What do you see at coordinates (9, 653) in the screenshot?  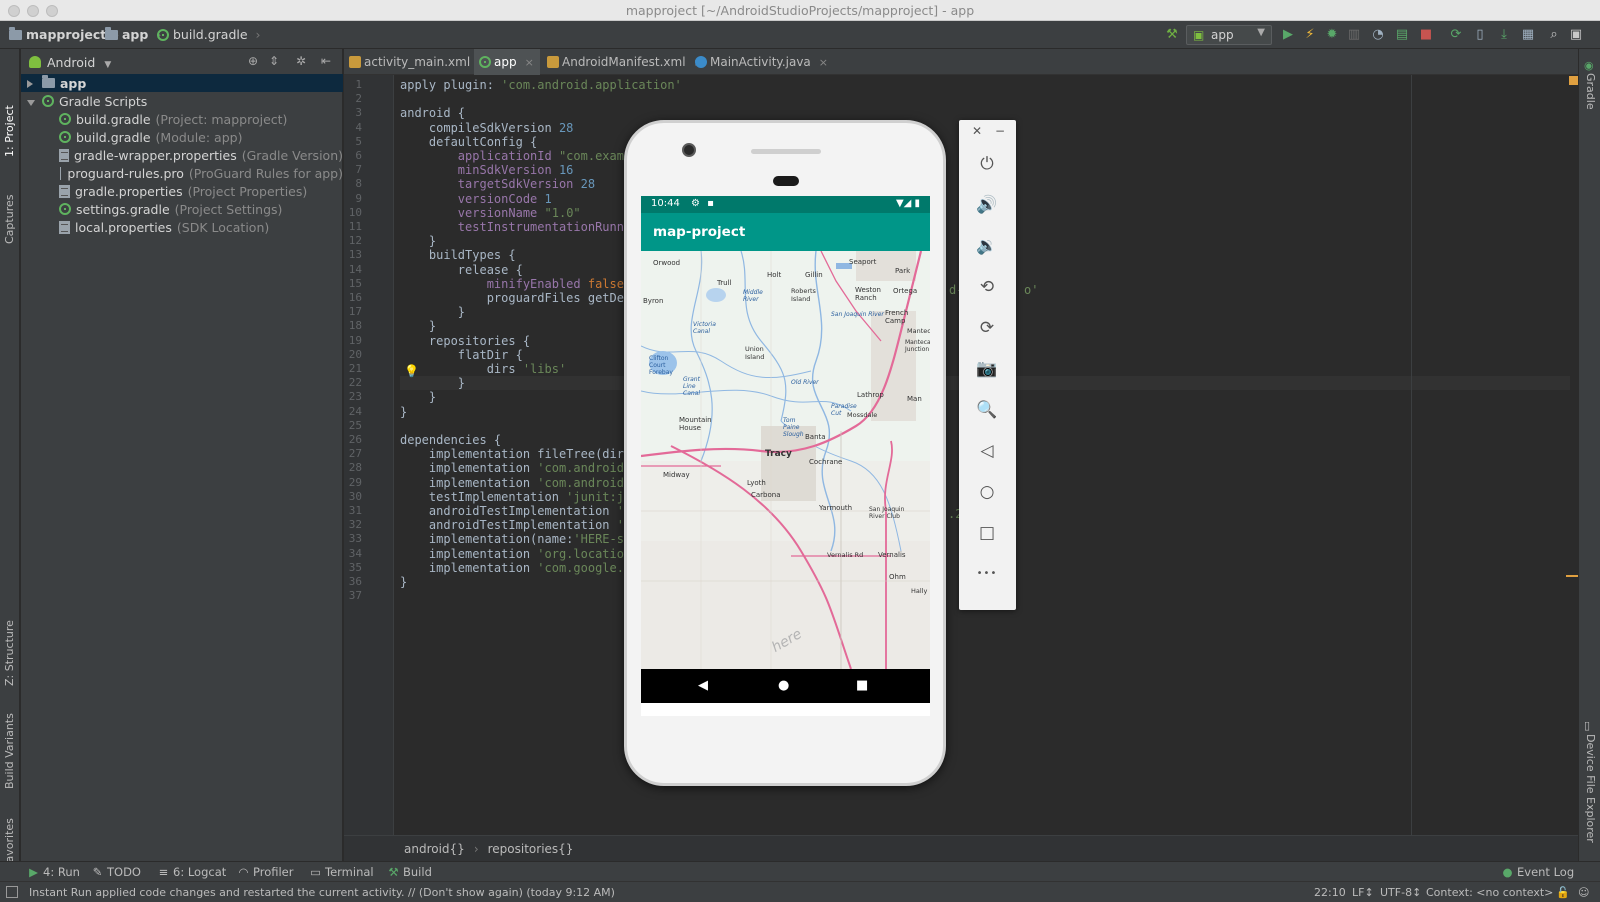 I see `tool-tab-structure: Z: Structure` at bounding box center [9, 653].